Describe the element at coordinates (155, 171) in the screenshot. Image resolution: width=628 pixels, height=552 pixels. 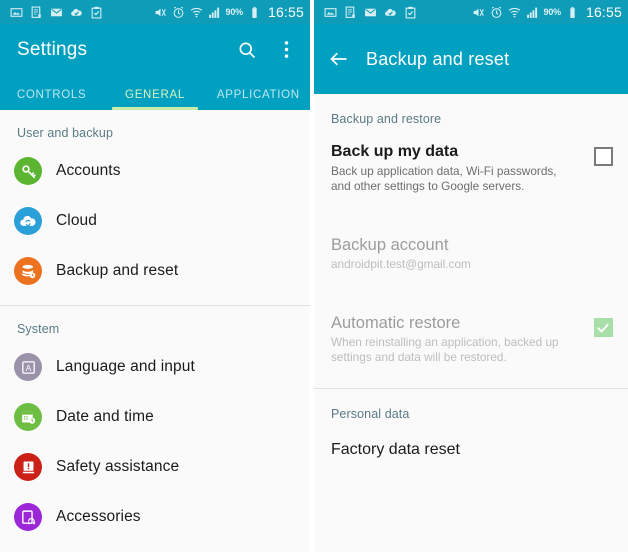
I see `list-item-accounts: Accounts` at that location.